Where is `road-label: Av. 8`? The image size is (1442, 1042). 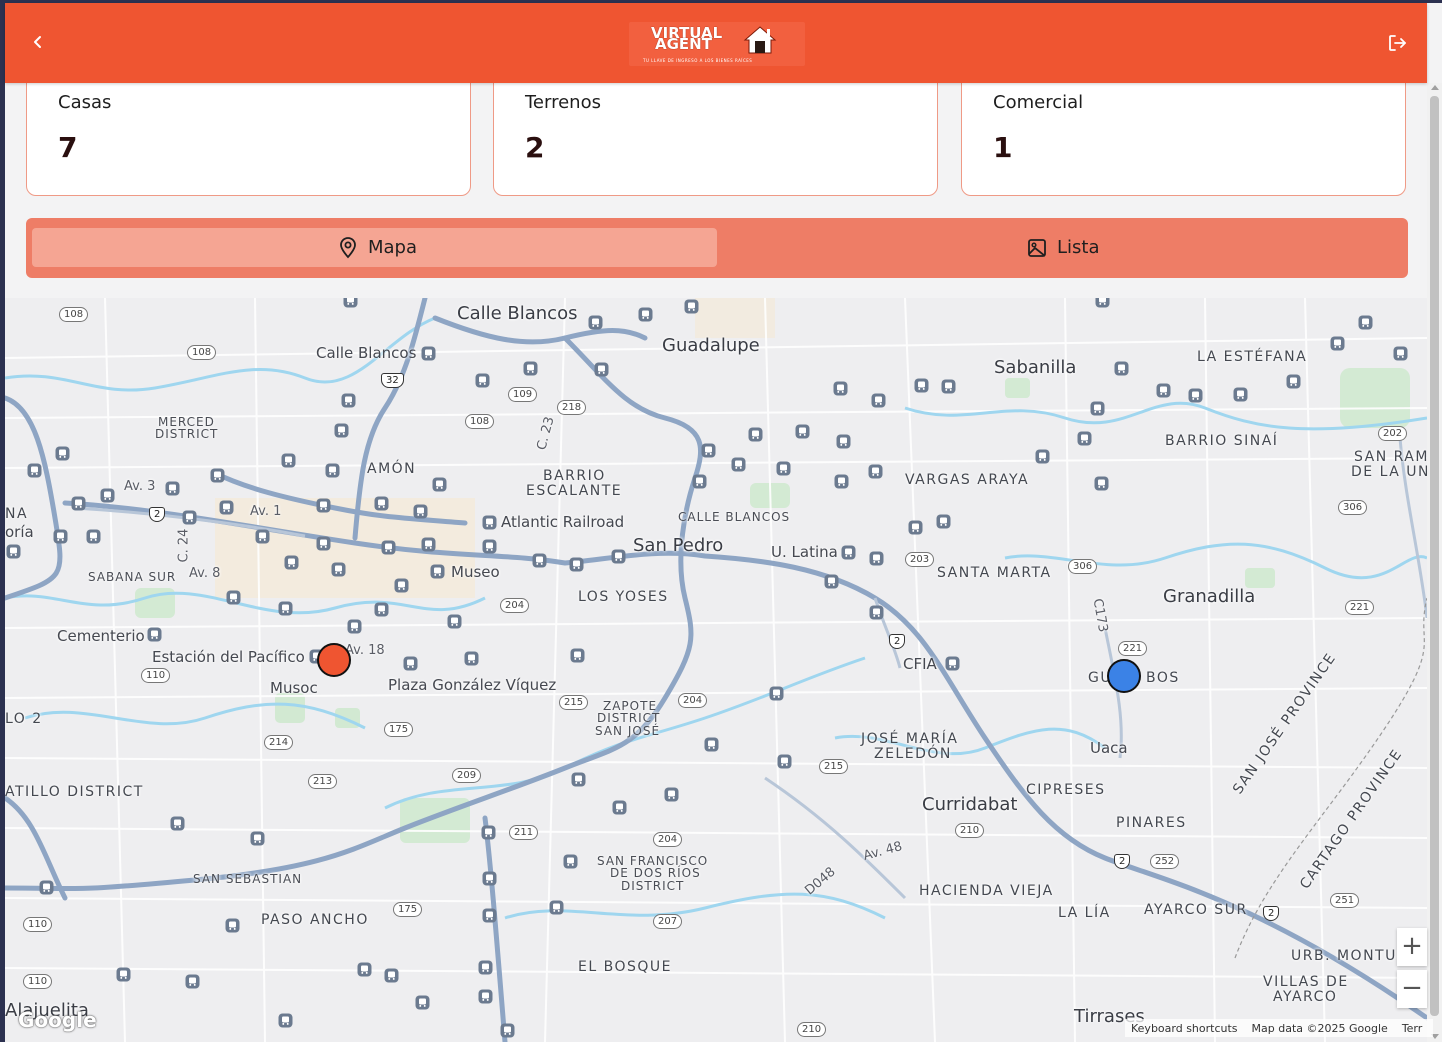
road-label: Av. 8 is located at coordinates (205, 573).